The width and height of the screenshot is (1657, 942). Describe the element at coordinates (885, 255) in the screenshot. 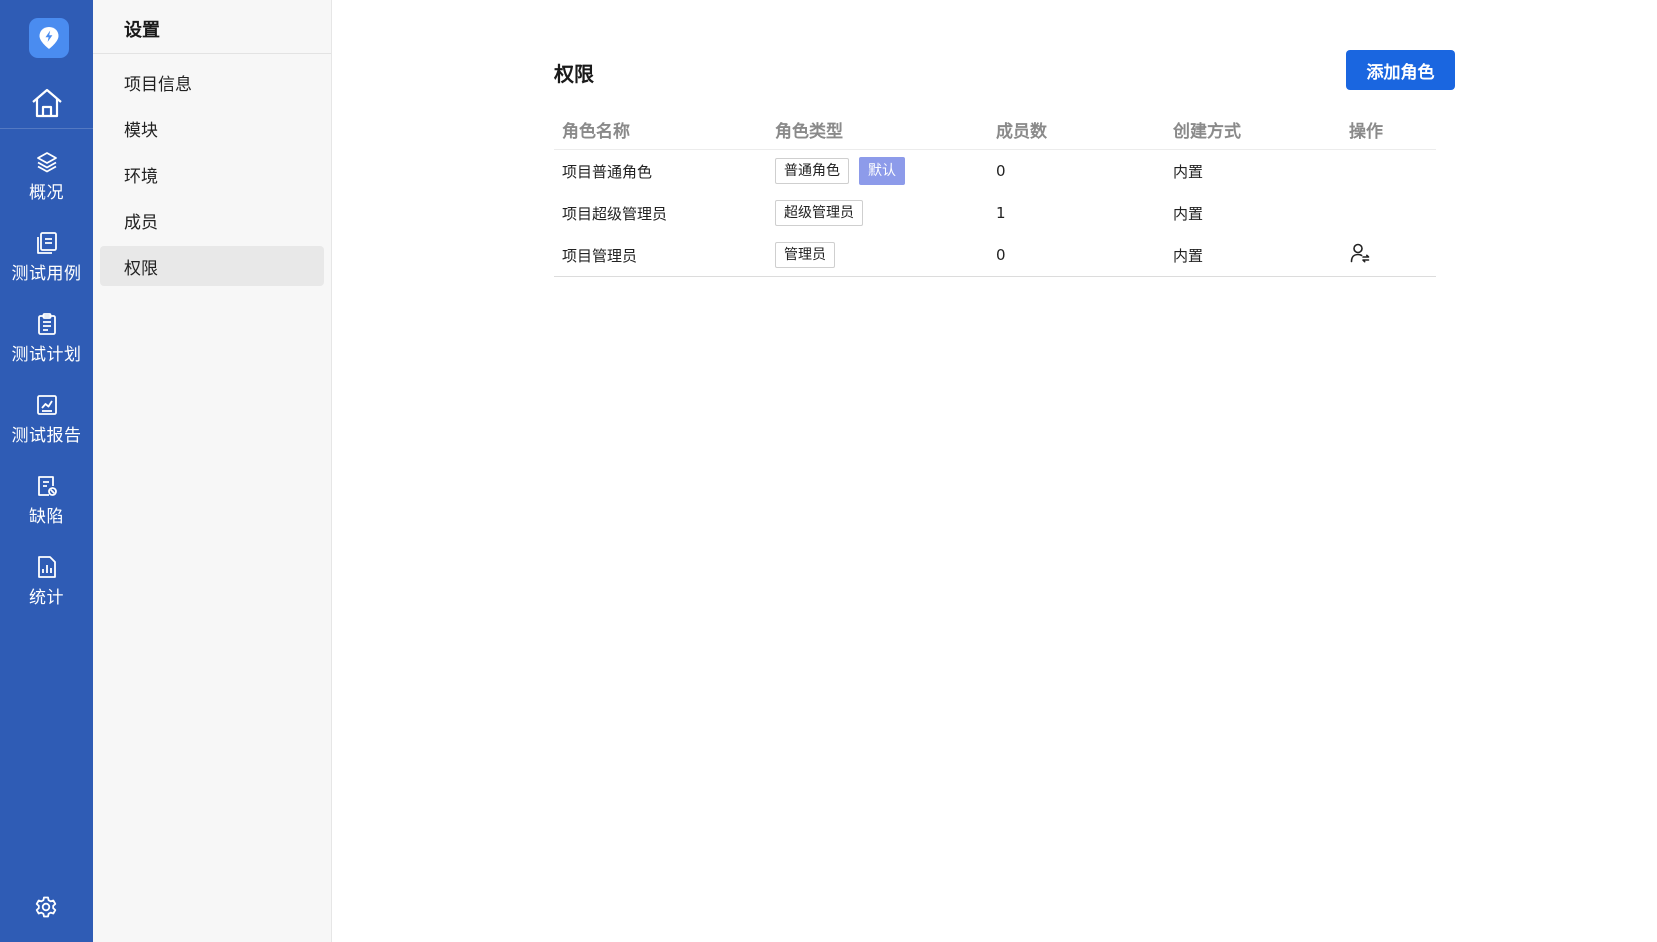

I see `role-type-cell: 管理员` at that location.